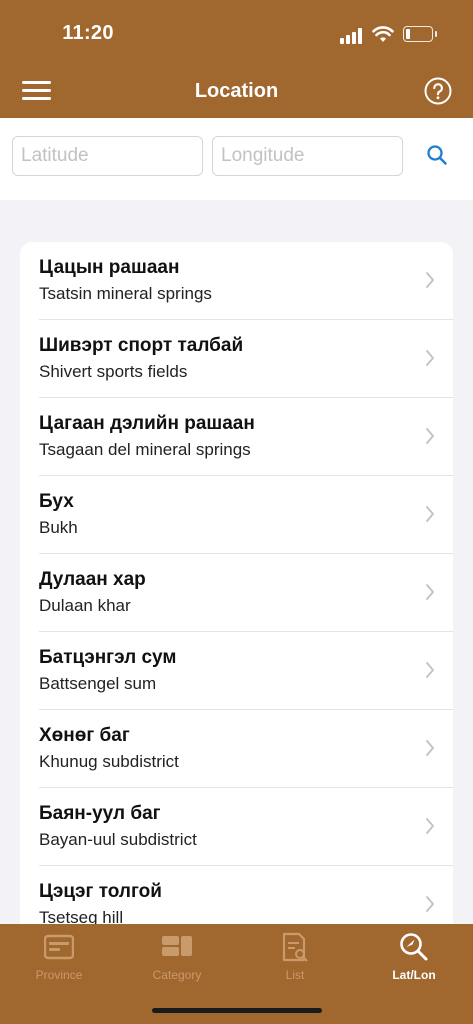 This screenshot has height=1024, width=473. Describe the element at coordinates (141, 345) in the screenshot. I see `location-title: Шивэрт спорт талбай` at that location.